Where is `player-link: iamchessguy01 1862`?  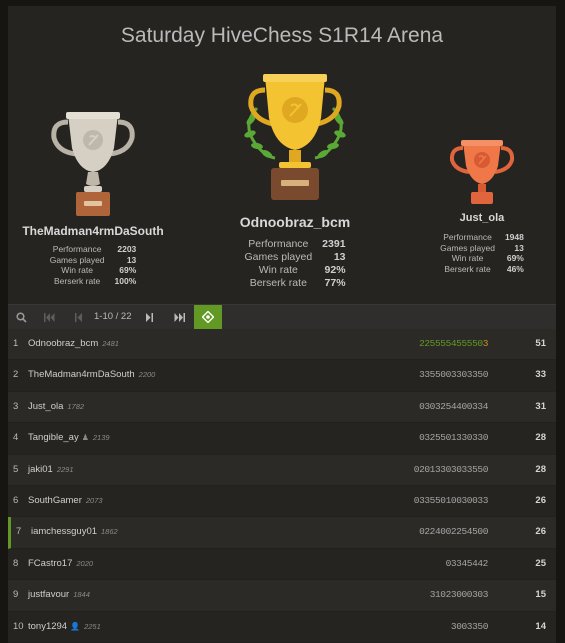
player-link: iamchessguy01 1862 is located at coordinates (74, 532).